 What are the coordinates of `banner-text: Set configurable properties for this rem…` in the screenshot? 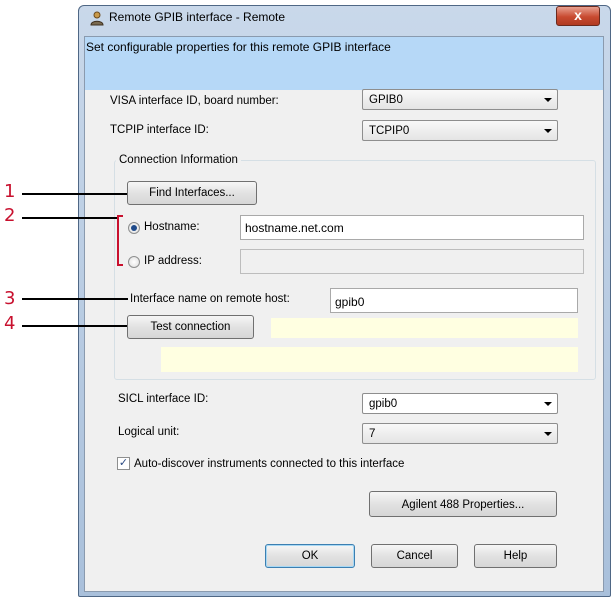 It's located at (238, 47).